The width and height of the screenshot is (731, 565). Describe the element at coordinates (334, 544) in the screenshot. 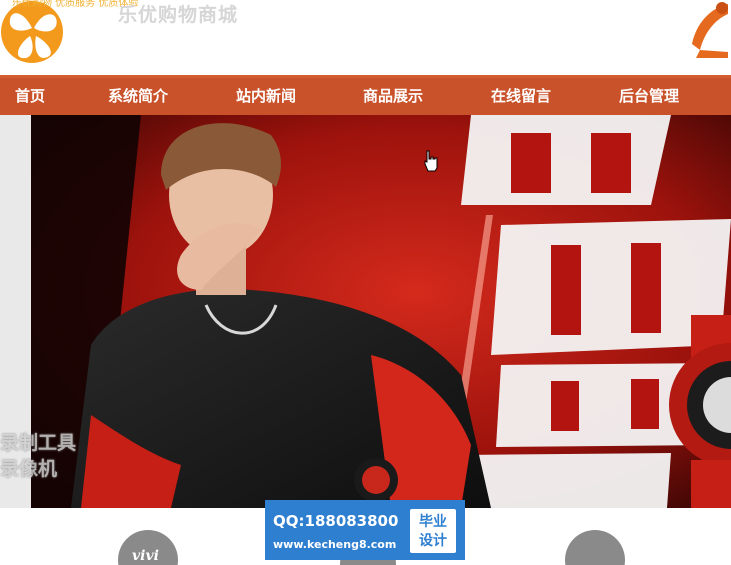

I see `contact-url: www.kecheng8.com` at that location.